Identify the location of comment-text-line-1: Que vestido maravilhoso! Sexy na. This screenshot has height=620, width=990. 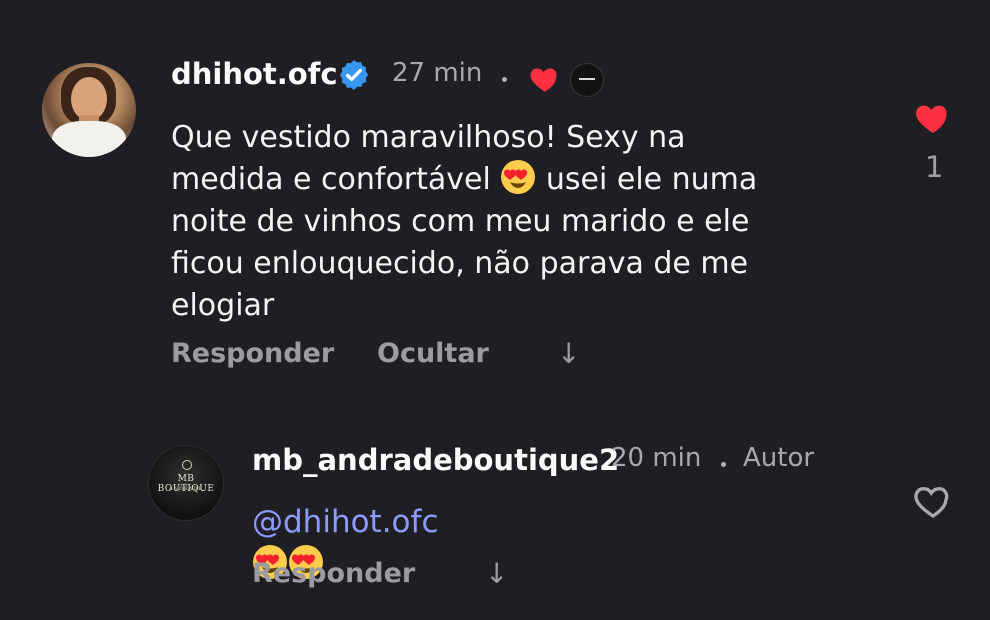
(428, 137).